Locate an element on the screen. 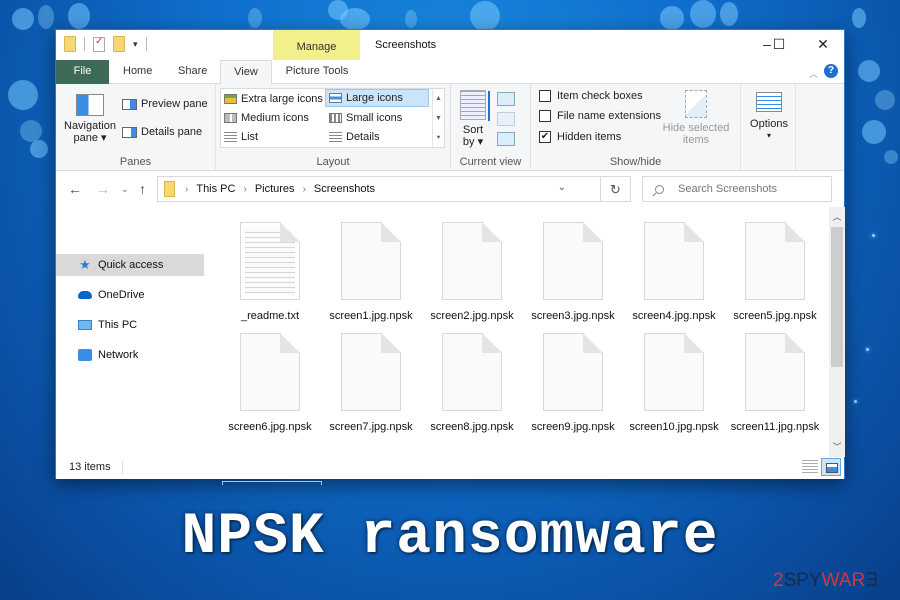 The width and height of the screenshot is (900, 600). sidebar-item-this-pc: This PC is located at coordinates (130, 325).